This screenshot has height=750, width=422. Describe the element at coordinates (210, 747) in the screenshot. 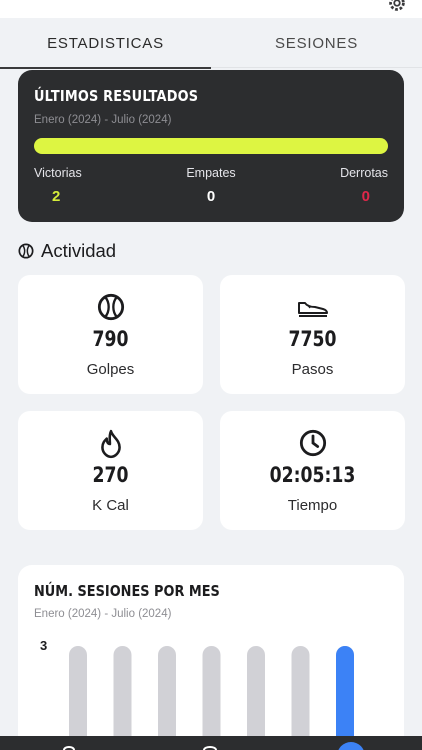

I see `nav-stats-icon` at that location.